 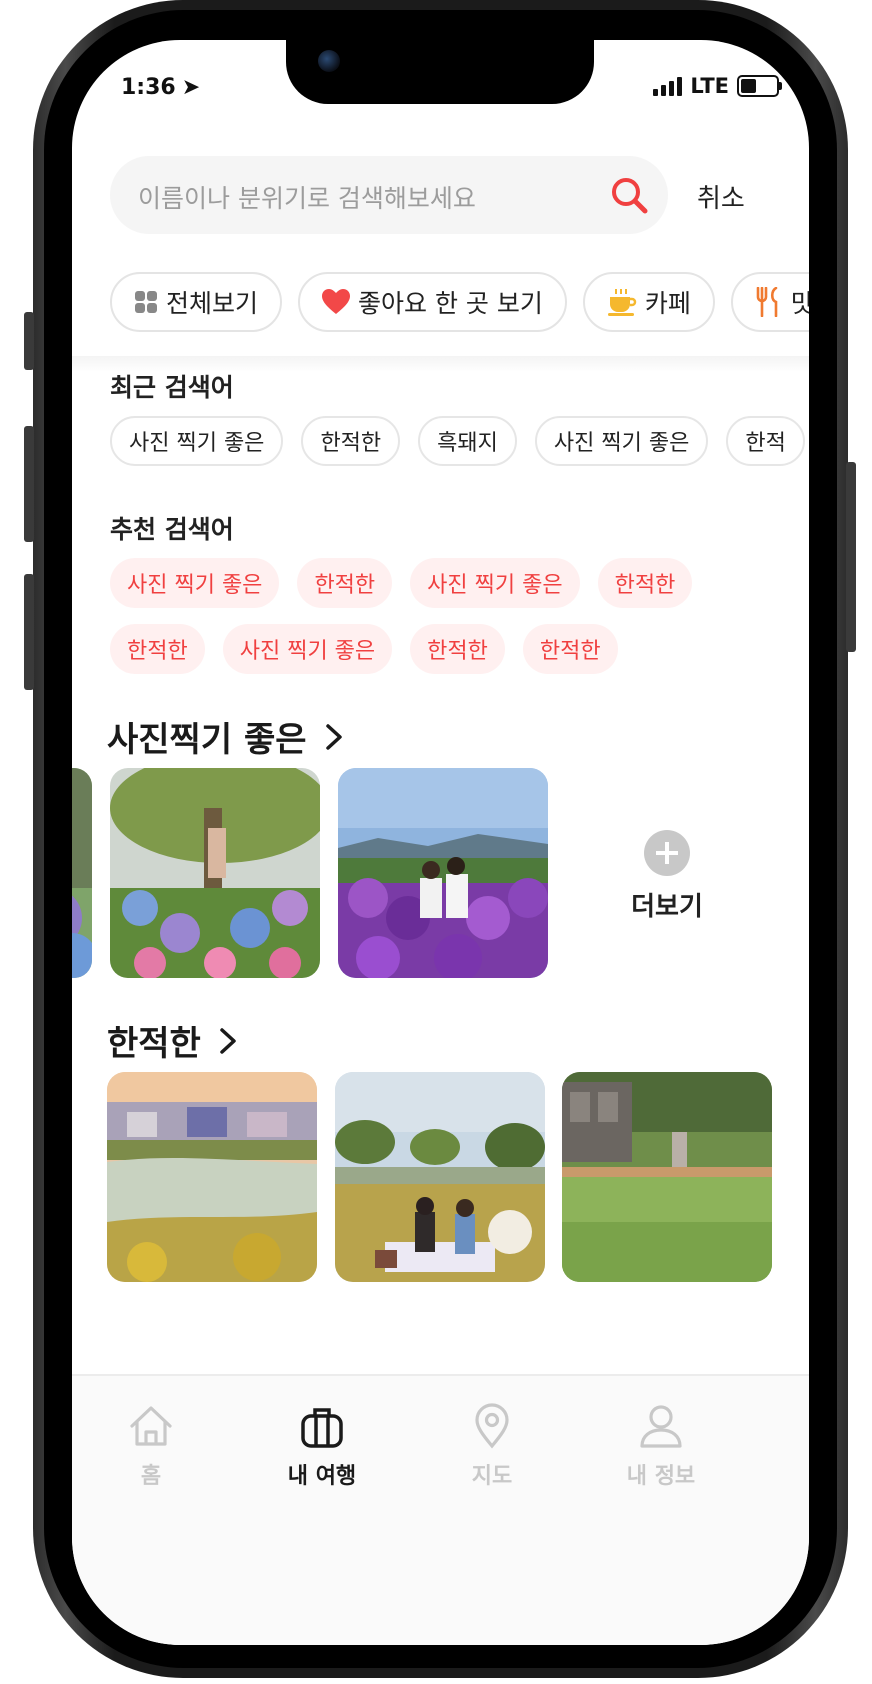 What do you see at coordinates (492, 1426) in the screenshot?
I see `map-pin-icon` at bounding box center [492, 1426].